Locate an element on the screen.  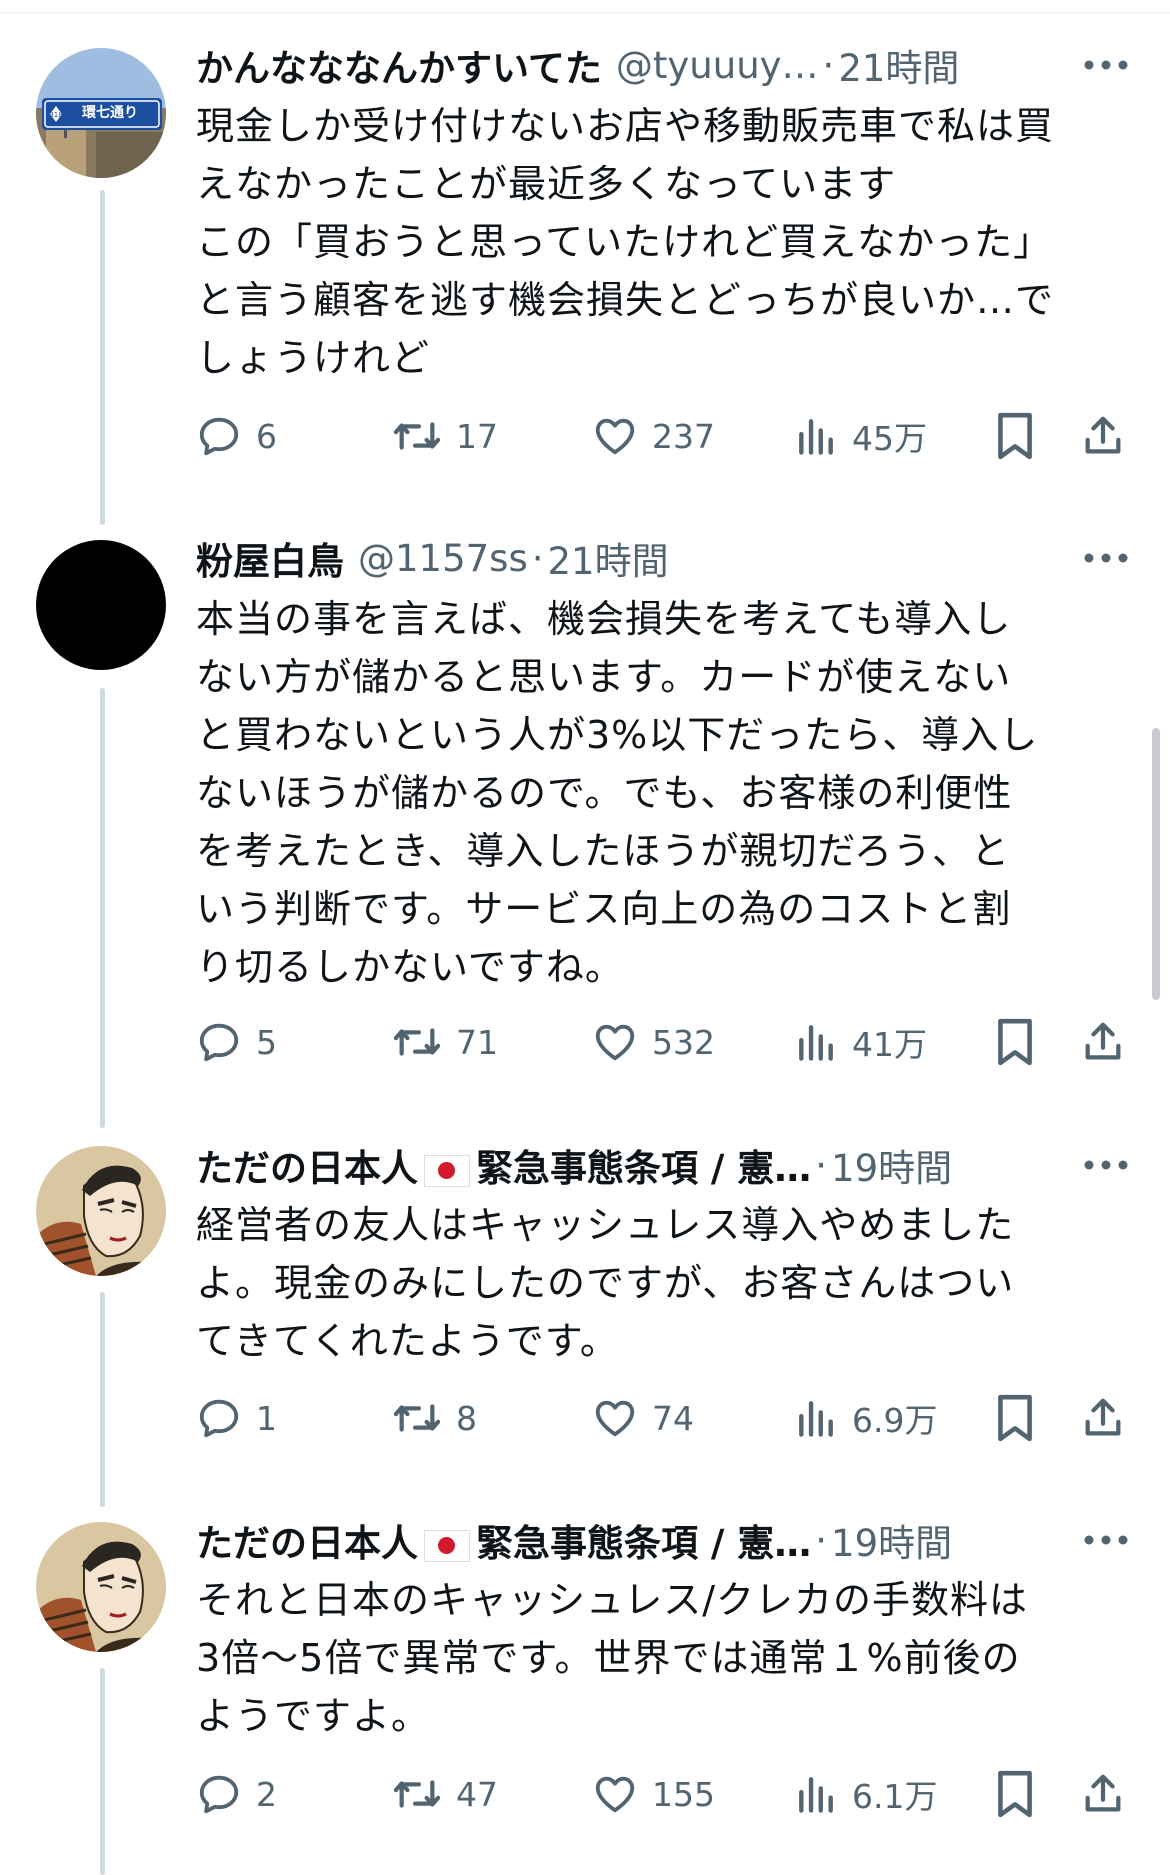
reply-count: 1 is located at coordinates (266, 1418).